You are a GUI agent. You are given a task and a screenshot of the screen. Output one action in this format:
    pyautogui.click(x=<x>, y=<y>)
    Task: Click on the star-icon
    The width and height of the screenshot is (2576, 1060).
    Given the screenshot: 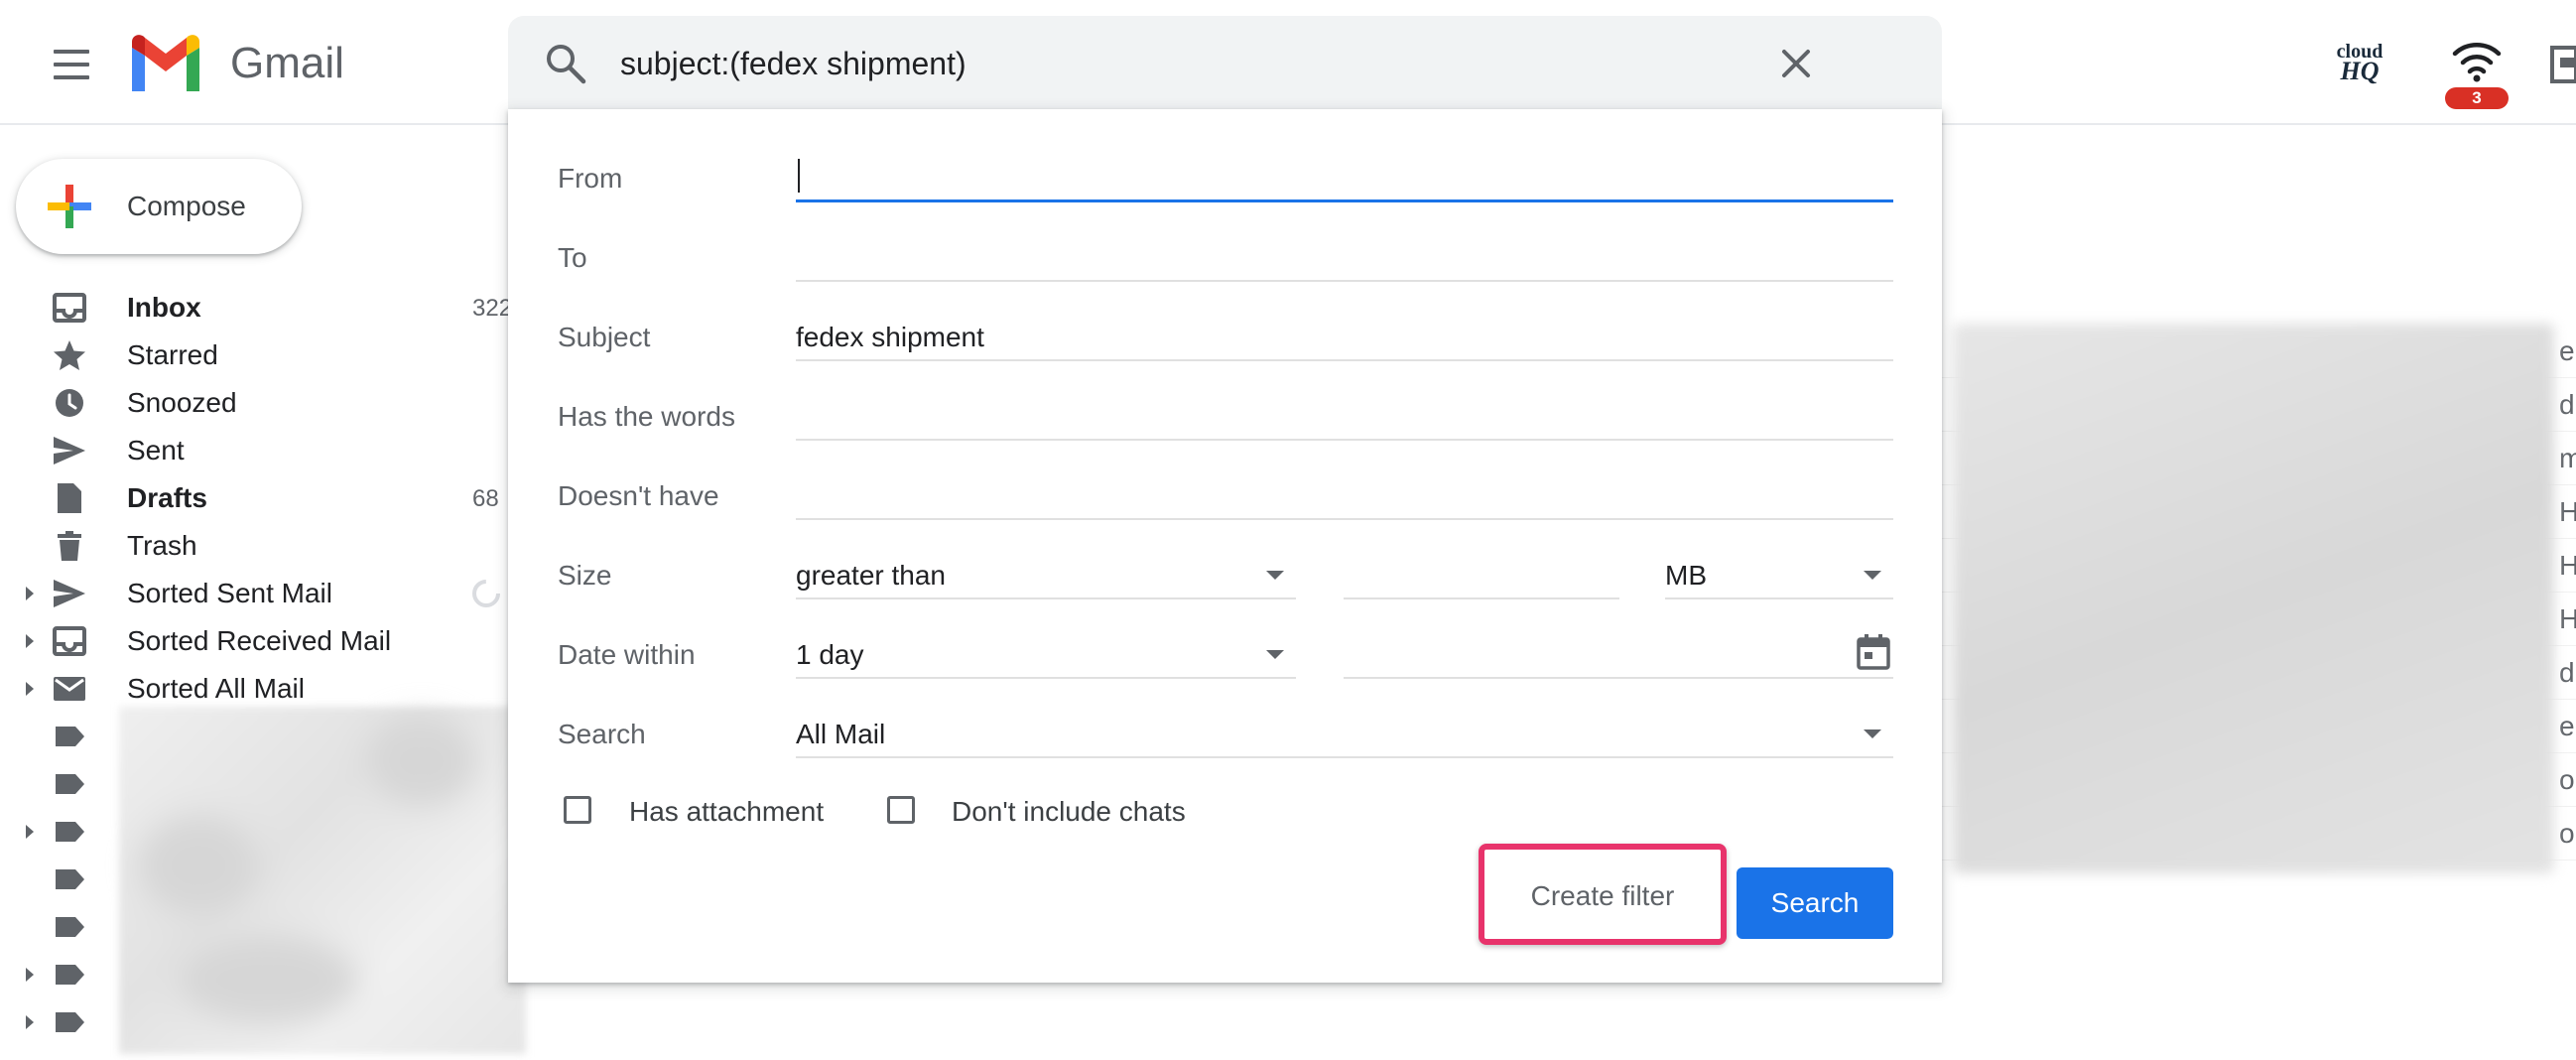 What is the action you would take?
    pyautogui.click(x=70, y=355)
    